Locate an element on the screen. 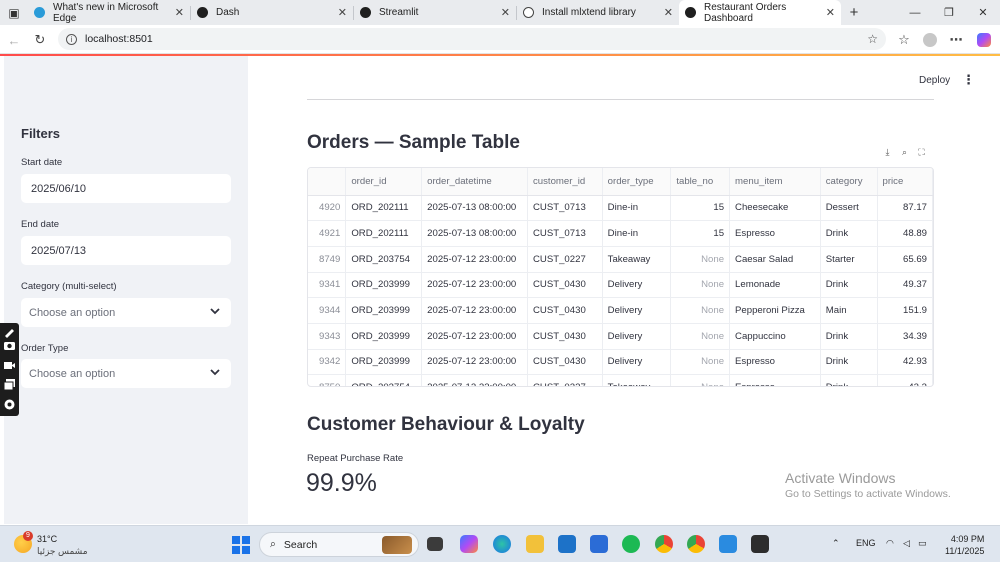 The height and width of the screenshot is (562, 1000). cell-price: 42.93 is located at coordinates (905, 362).